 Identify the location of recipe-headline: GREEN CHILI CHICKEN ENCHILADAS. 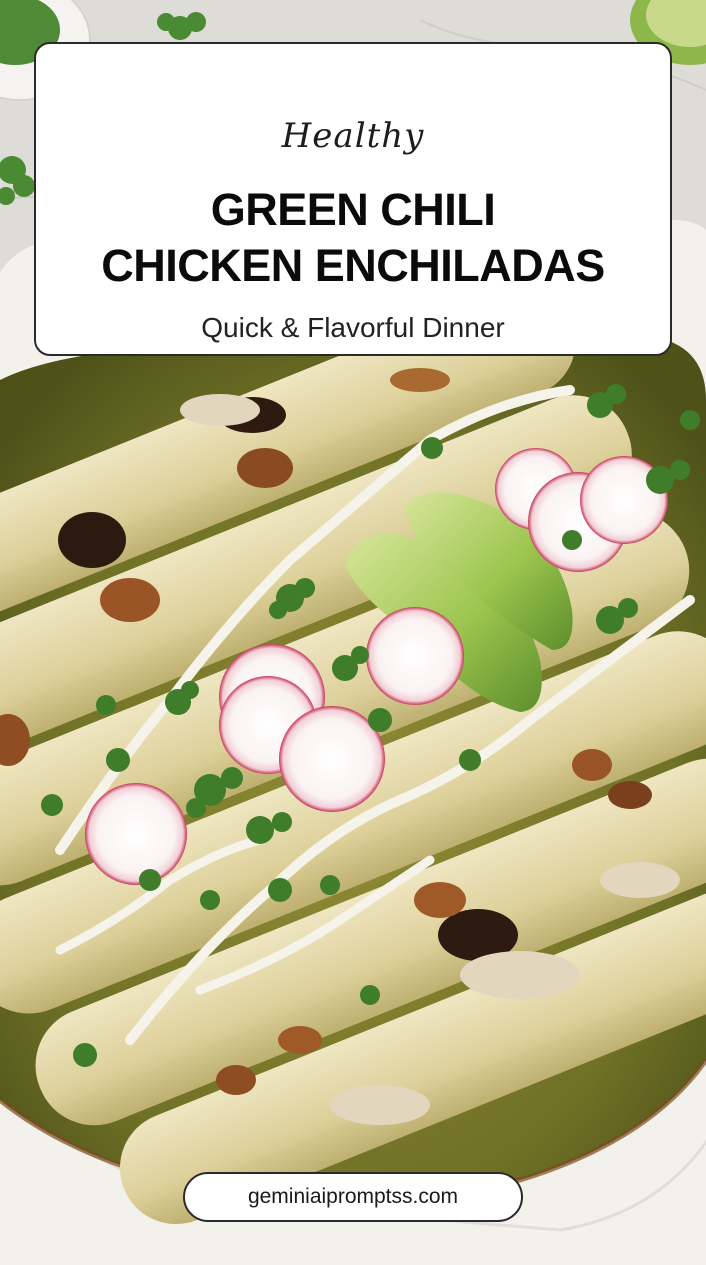
(353, 238).